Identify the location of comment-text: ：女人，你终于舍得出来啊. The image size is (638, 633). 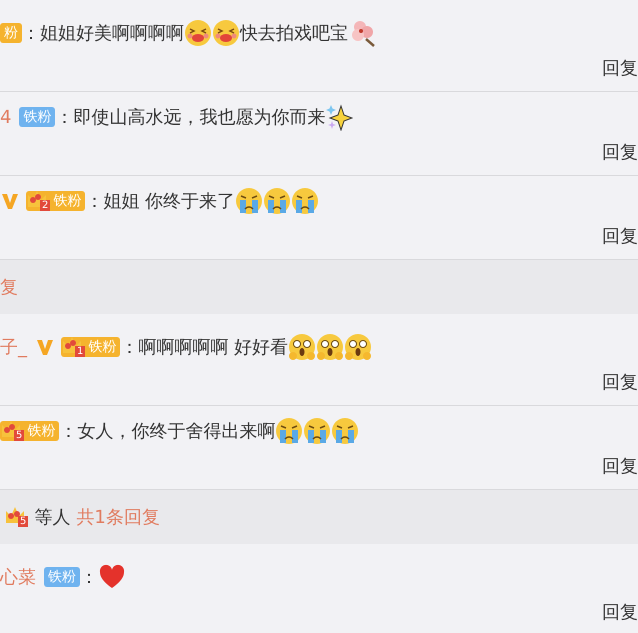
(167, 431).